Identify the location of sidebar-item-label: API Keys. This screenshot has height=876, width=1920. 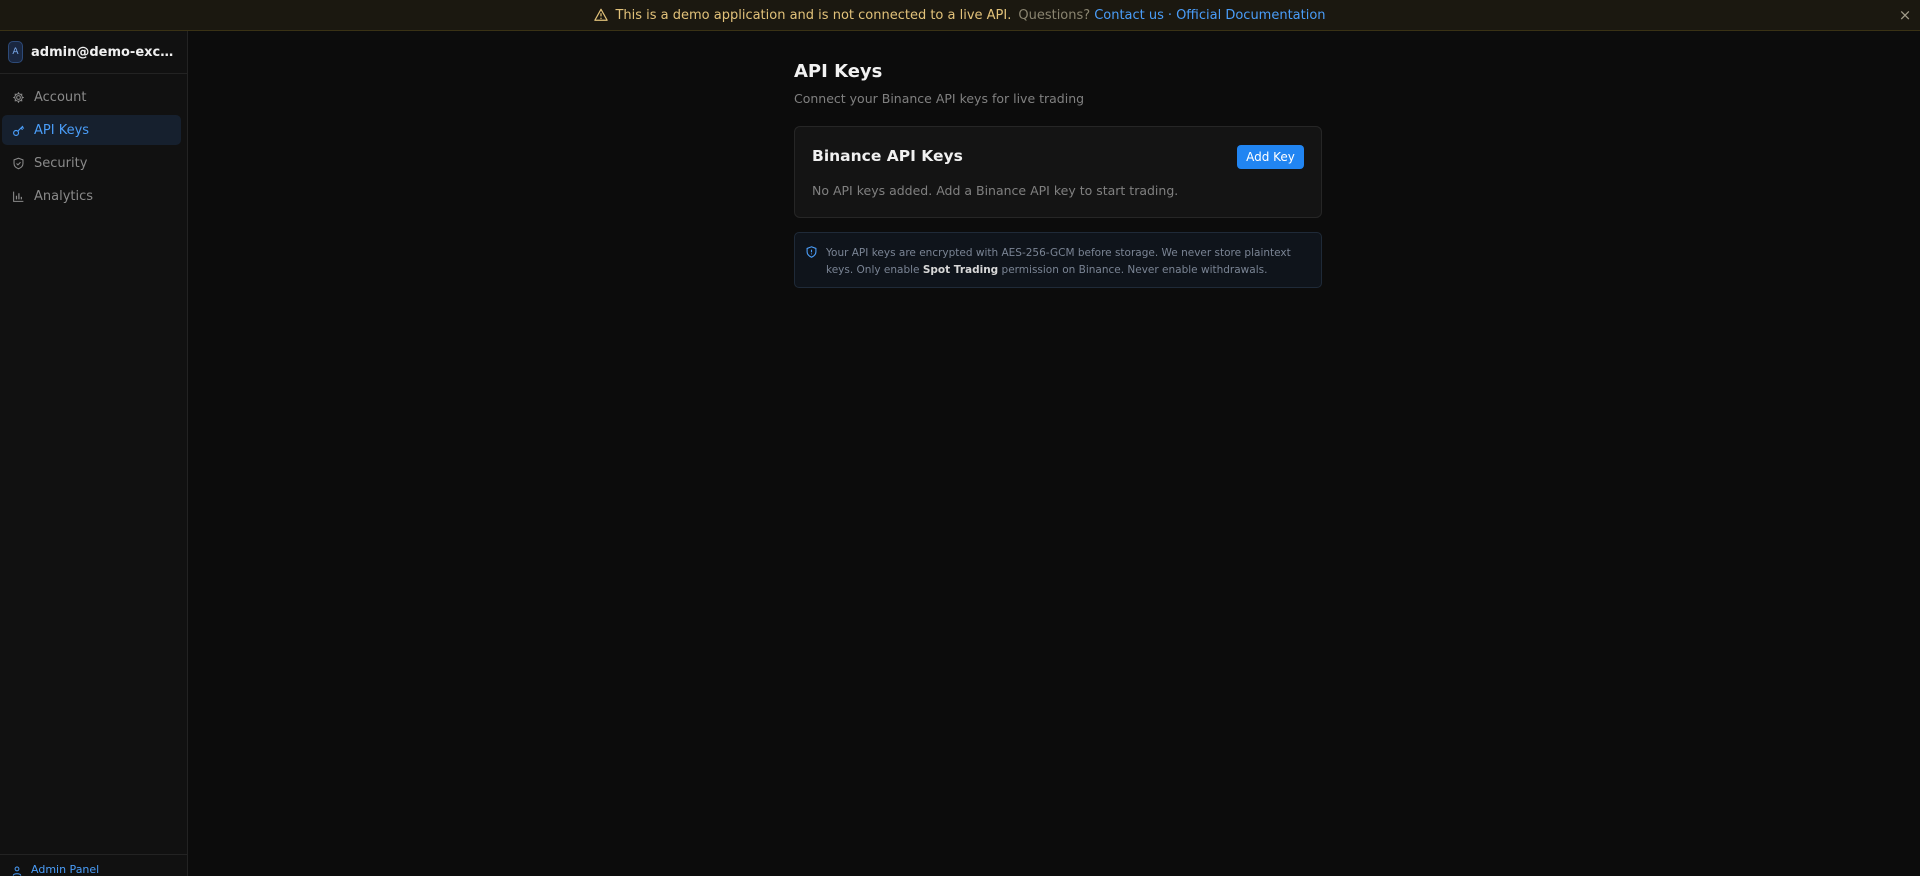
(62, 130).